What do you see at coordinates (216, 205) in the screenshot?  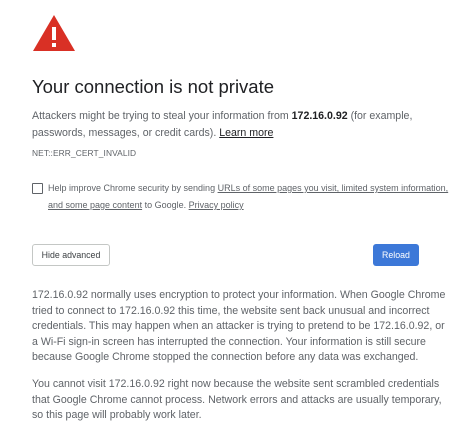 I see `privacy-policy-link: Privacy policy` at bounding box center [216, 205].